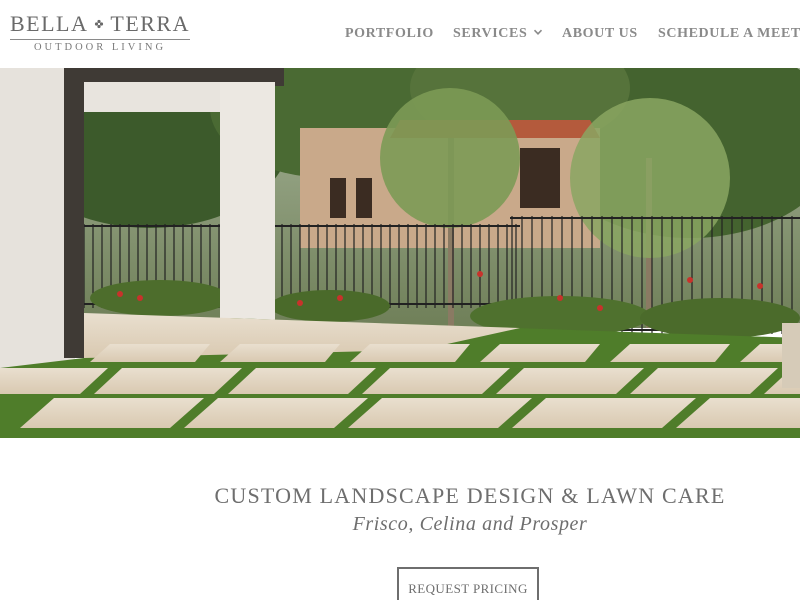 This screenshot has height=600, width=800. I want to click on page-headline: CUSTOM LANDSCAPE DESIGN & LAWN CARE, so click(470, 495).